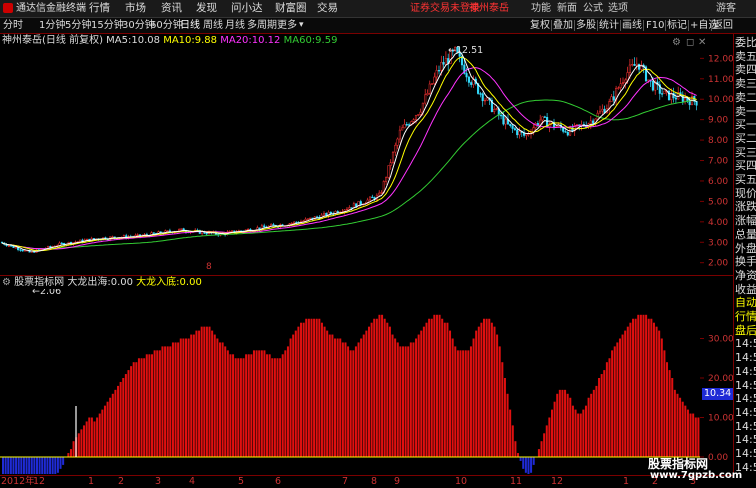  What do you see at coordinates (190, 25) in the screenshot?
I see `tab-daily: 日线` at bounding box center [190, 25].